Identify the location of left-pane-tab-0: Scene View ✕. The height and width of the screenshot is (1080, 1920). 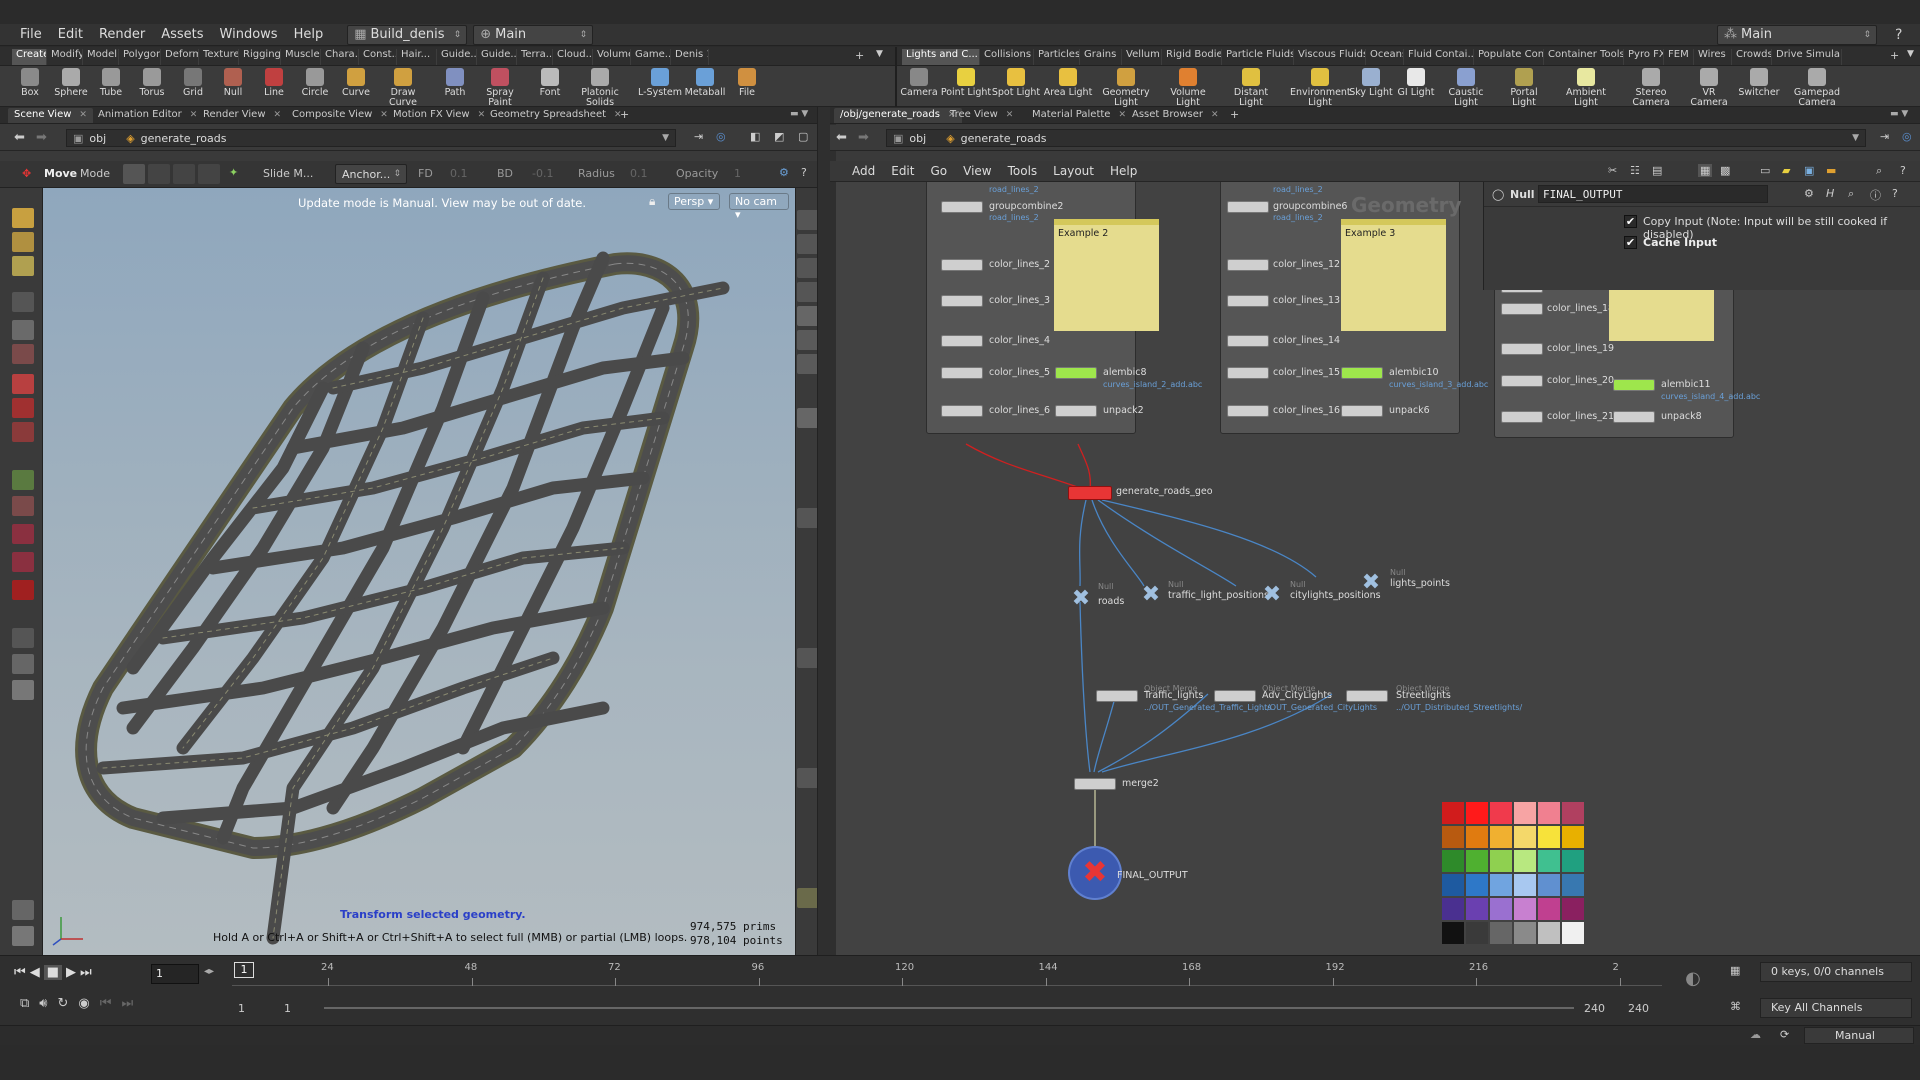
(50, 115).